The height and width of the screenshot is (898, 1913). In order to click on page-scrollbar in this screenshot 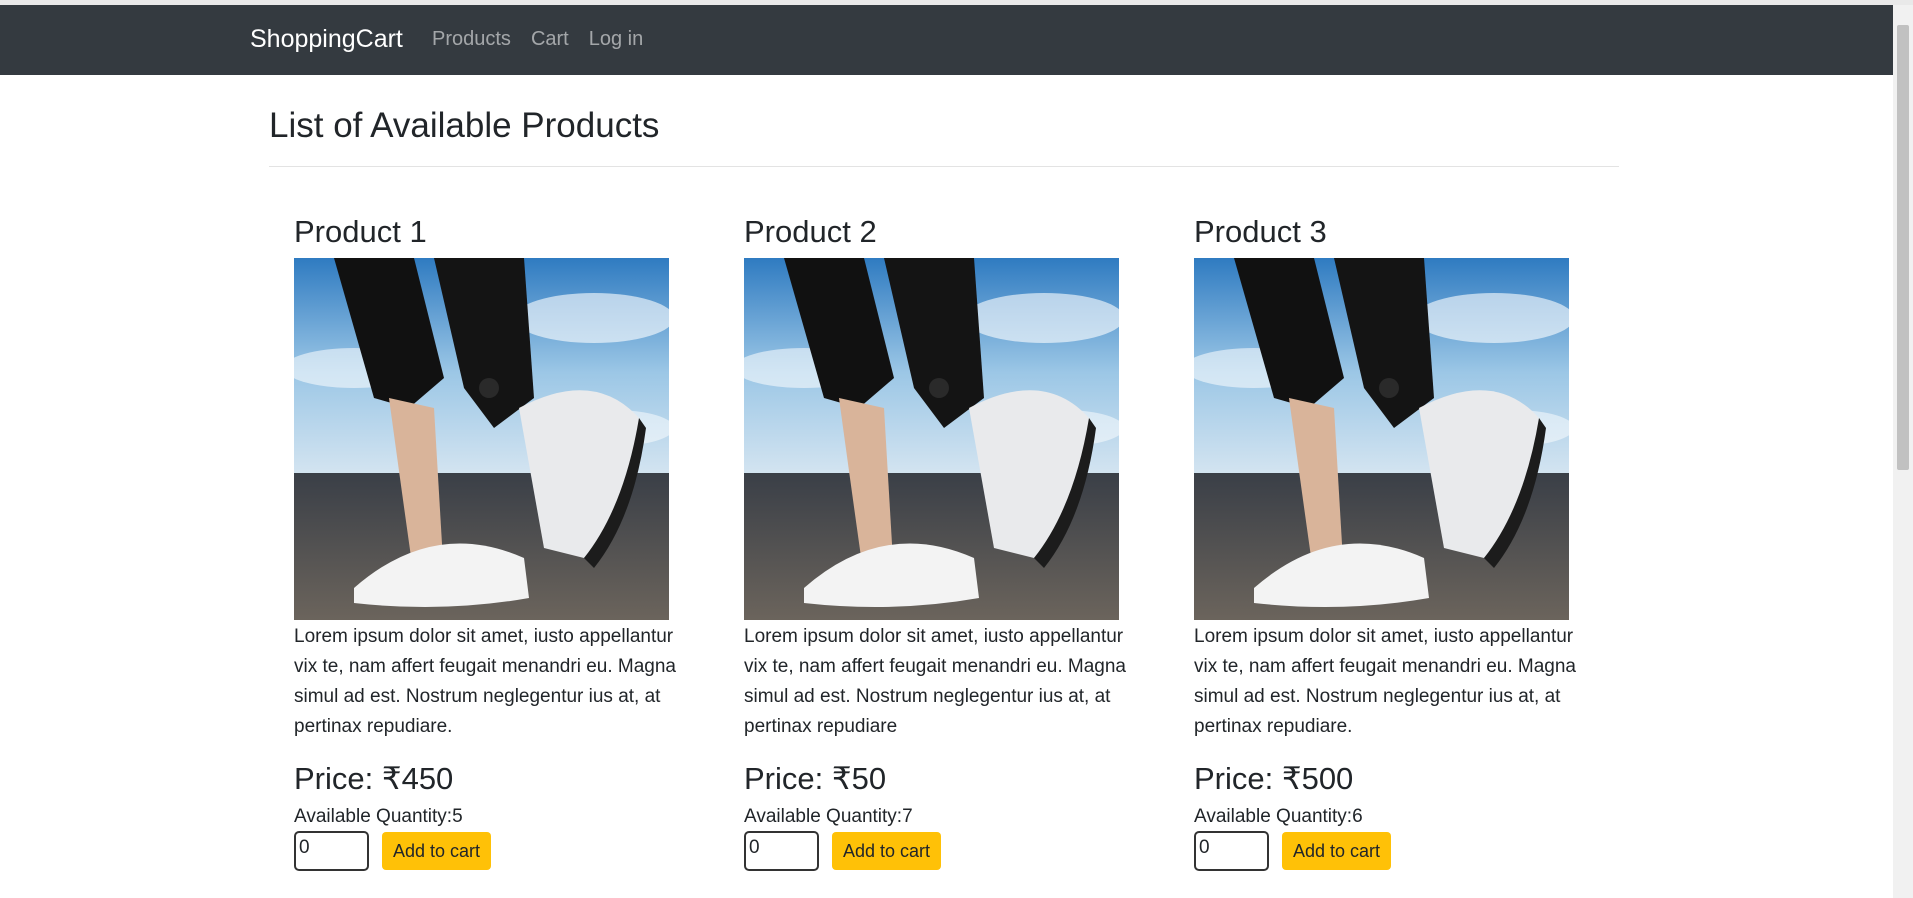, I will do `click(1903, 451)`.